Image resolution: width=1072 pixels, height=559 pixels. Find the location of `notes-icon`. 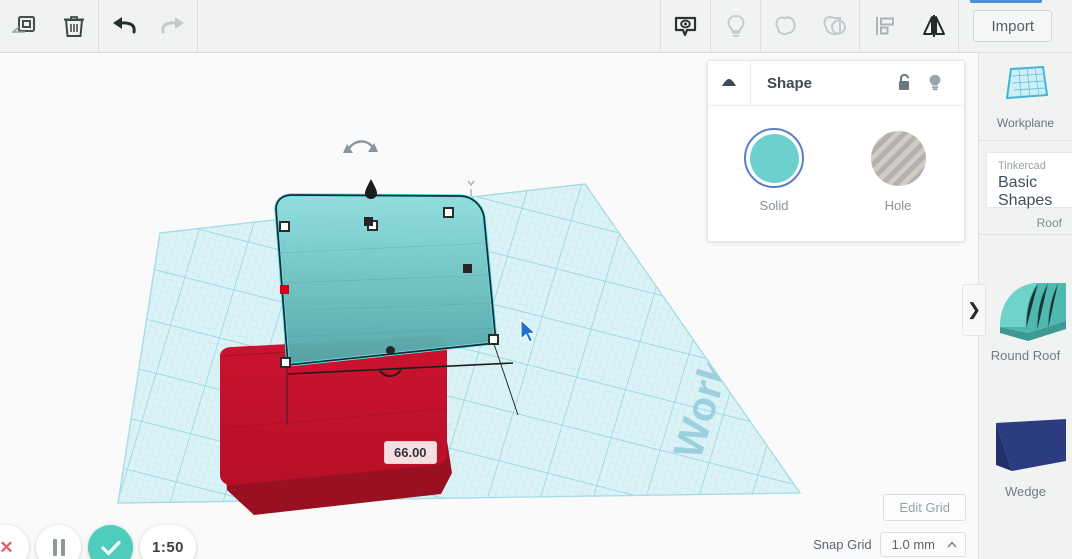

notes-icon is located at coordinates (685, 26).